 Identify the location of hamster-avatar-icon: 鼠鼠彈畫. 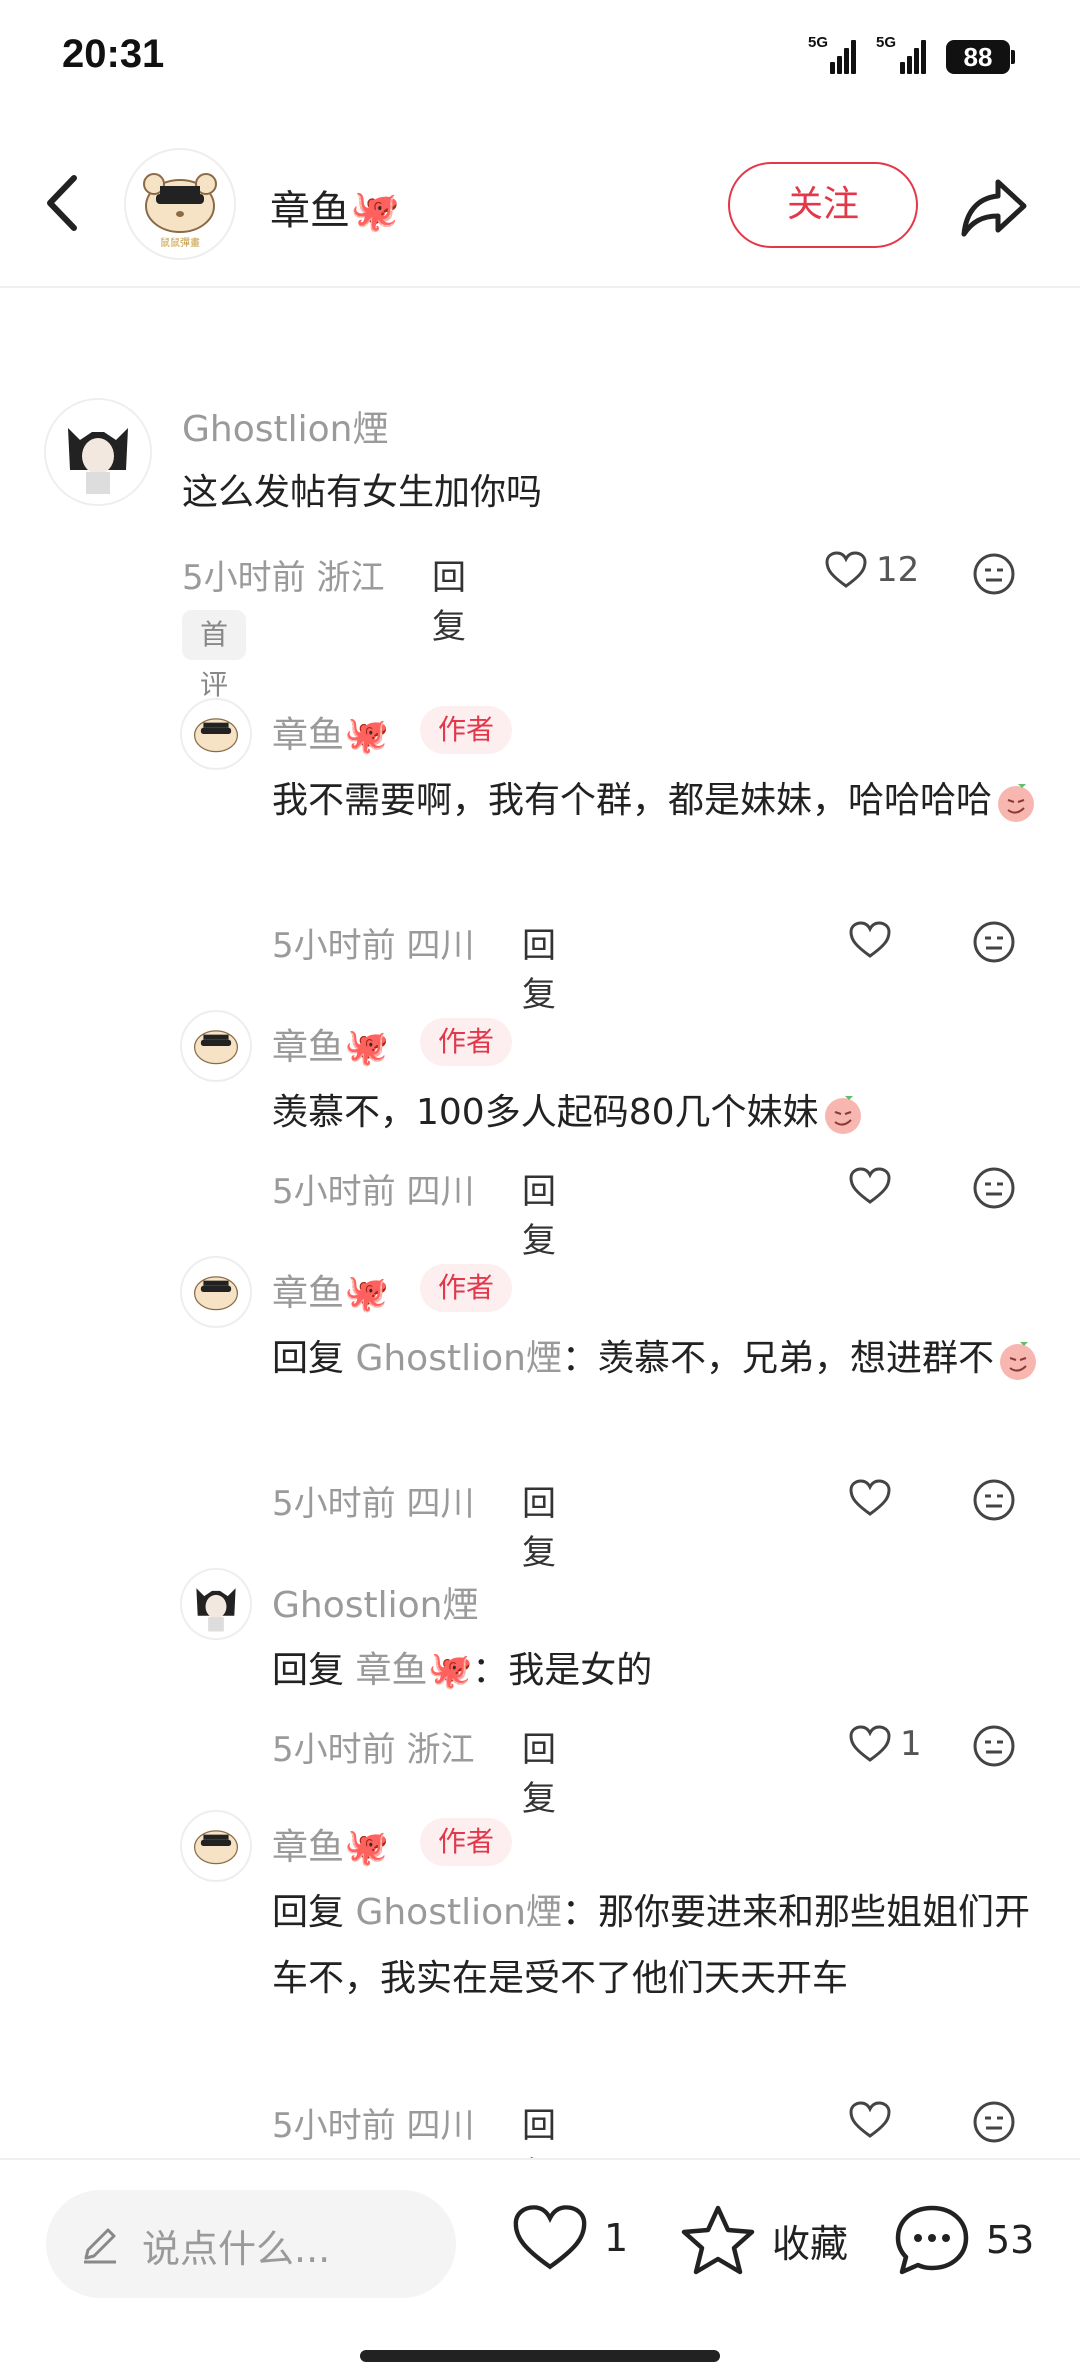
(180, 211).